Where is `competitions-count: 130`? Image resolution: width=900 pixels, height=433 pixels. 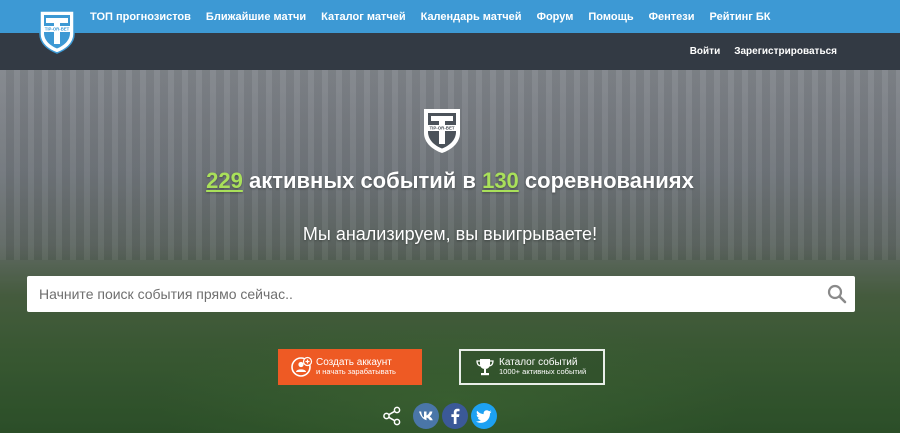
competitions-count: 130 is located at coordinates (500, 180).